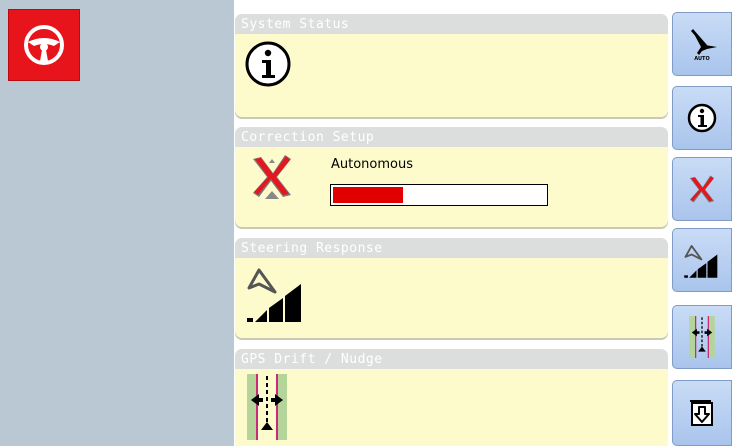 The height and width of the screenshot is (446, 732). Describe the element at coordinates (368, 195) in the screenshot. I see `correction-progress-fill` at that location.